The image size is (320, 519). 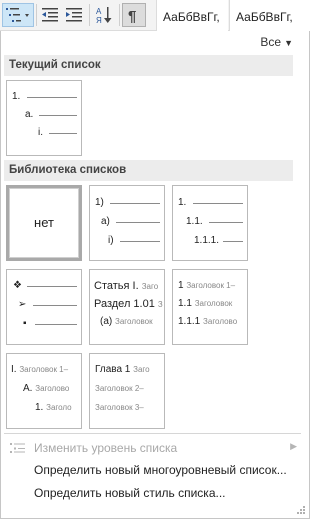 What do you see at coordinates (111, 240) in the screenshot?
I see `level-3-label: i)` at bounding box center [111, 240].